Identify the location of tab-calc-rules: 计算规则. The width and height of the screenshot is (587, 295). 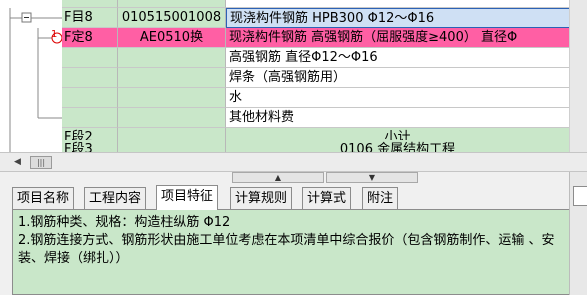
(261, 198).